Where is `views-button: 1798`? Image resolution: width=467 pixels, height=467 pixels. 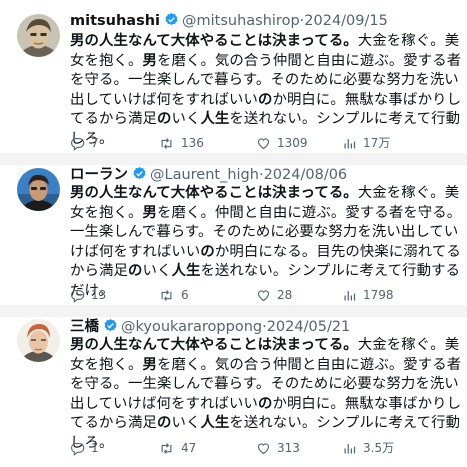 views-button: 1798 is located at coordinates (368, 295).